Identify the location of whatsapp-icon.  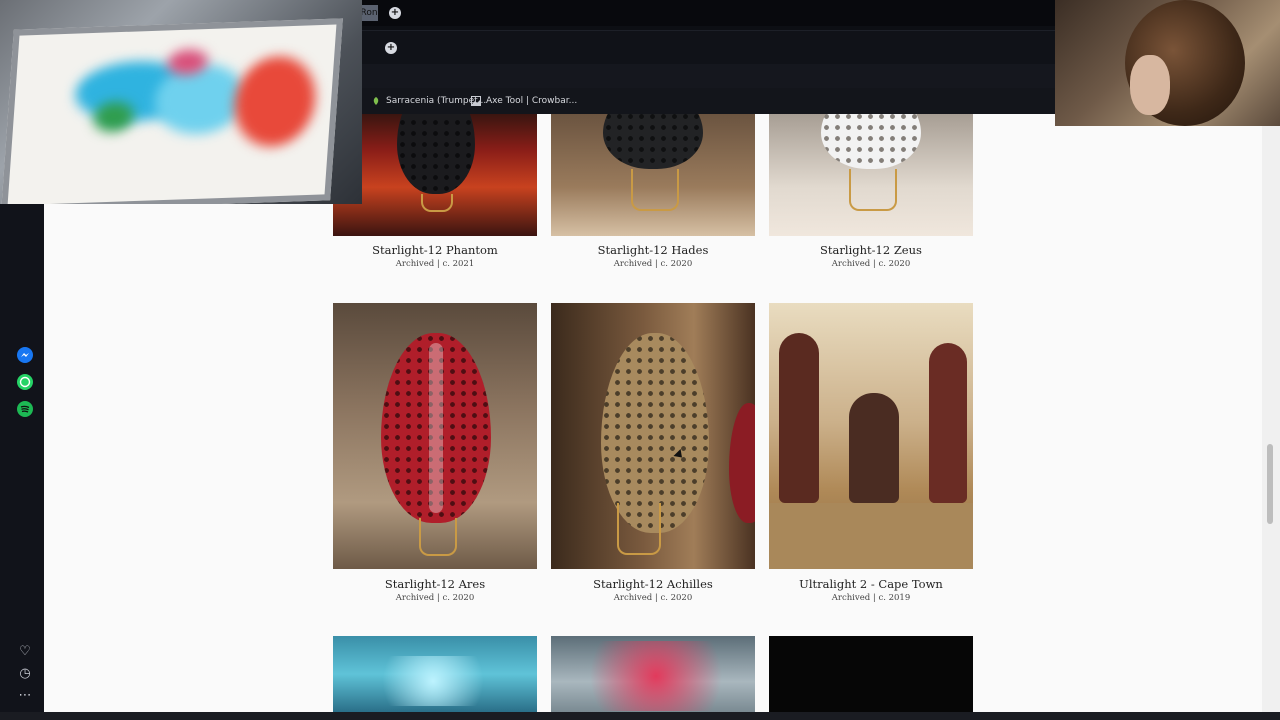
(25, 382).